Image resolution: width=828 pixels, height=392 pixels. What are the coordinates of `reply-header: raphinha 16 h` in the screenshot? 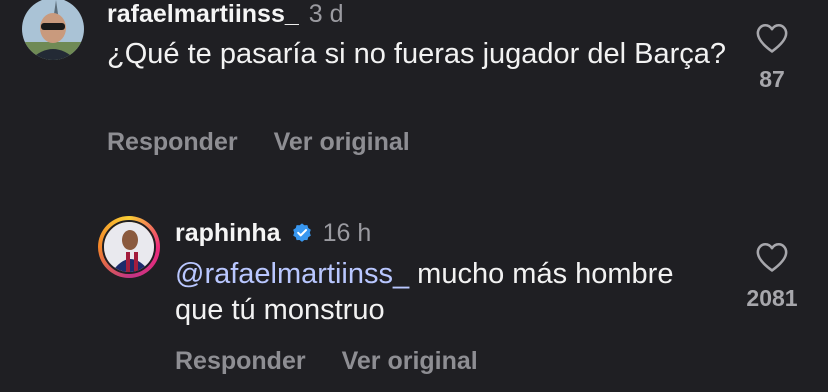 It's located at (273, 233).